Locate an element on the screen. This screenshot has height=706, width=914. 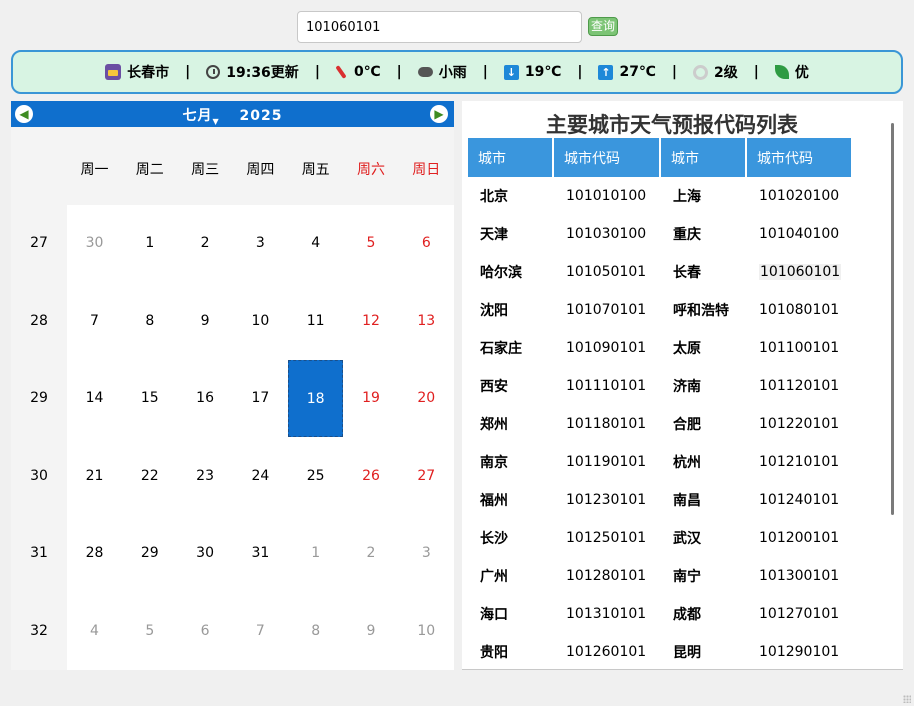
year-label: 2025 is located at coordinates (261, 116).